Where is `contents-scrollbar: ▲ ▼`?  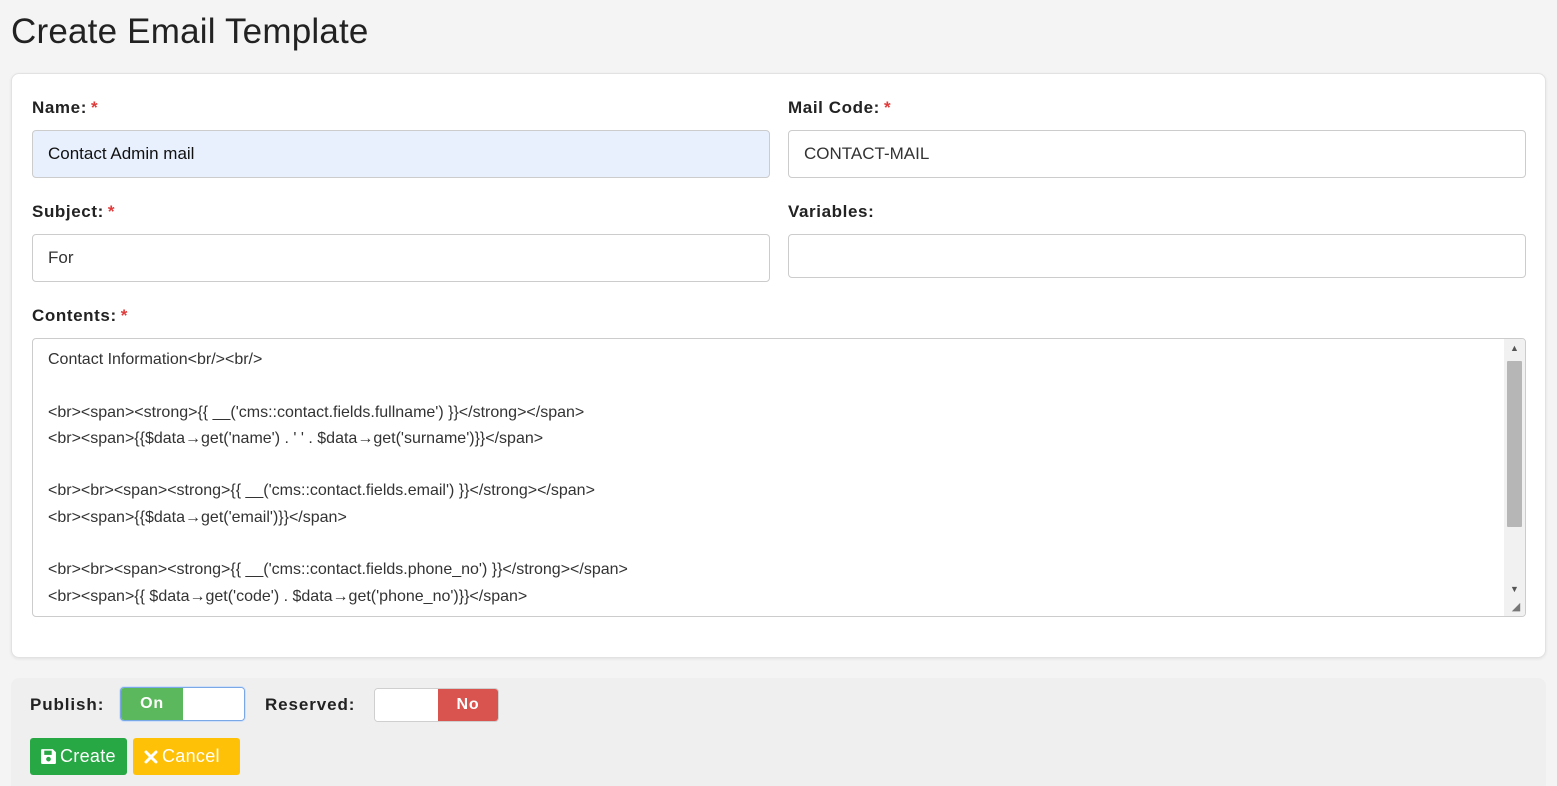 contents-scrollbar: ▲ ▼ is located at coordinates (1514, 477).